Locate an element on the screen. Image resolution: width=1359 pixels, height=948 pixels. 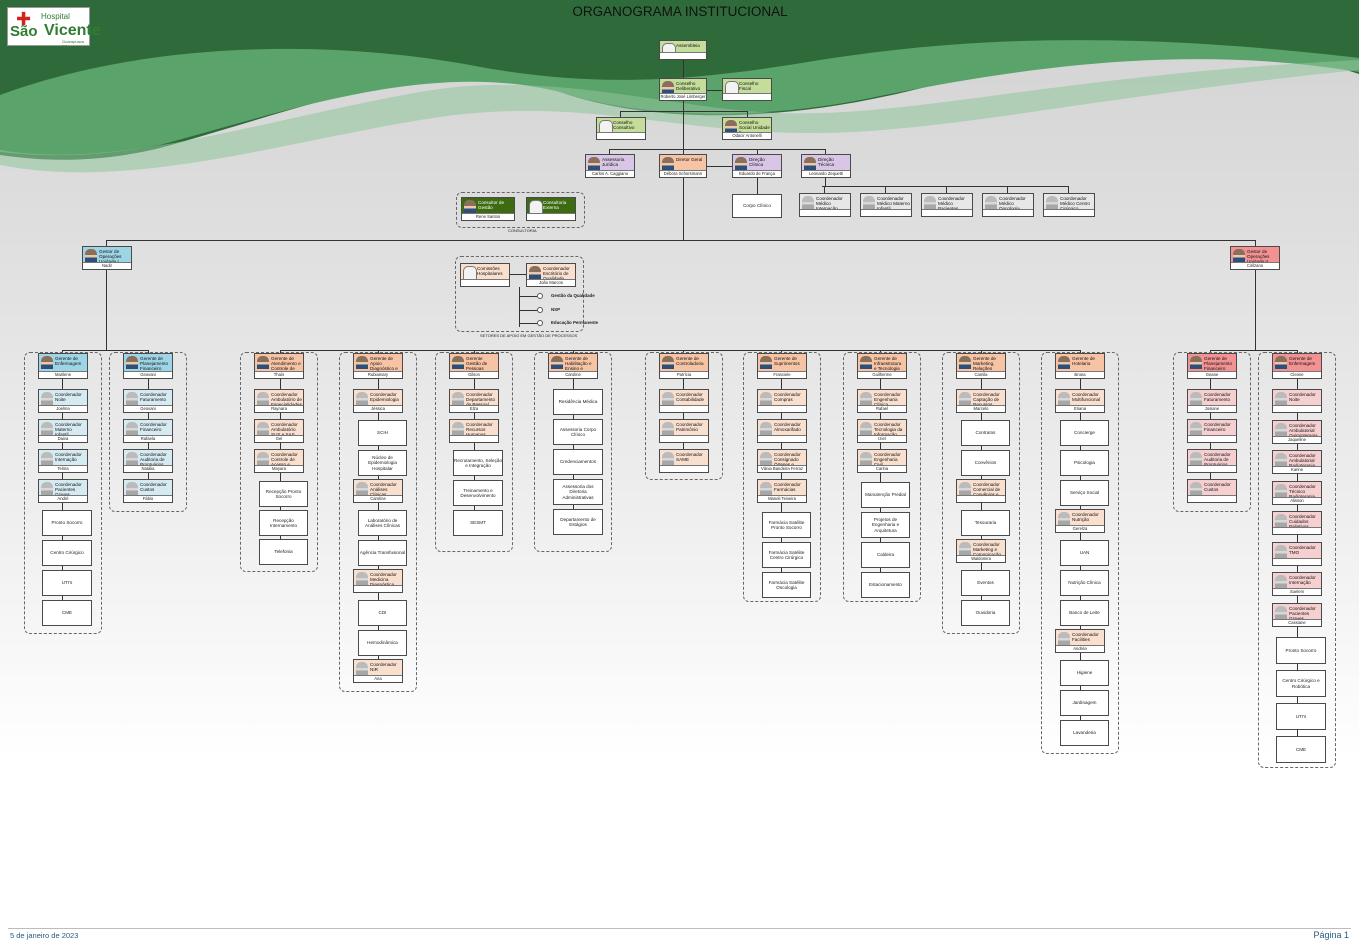
node-direcao-clinica: Direção Clínica Eduardo de França Borges is located at coordinates (757, 166).